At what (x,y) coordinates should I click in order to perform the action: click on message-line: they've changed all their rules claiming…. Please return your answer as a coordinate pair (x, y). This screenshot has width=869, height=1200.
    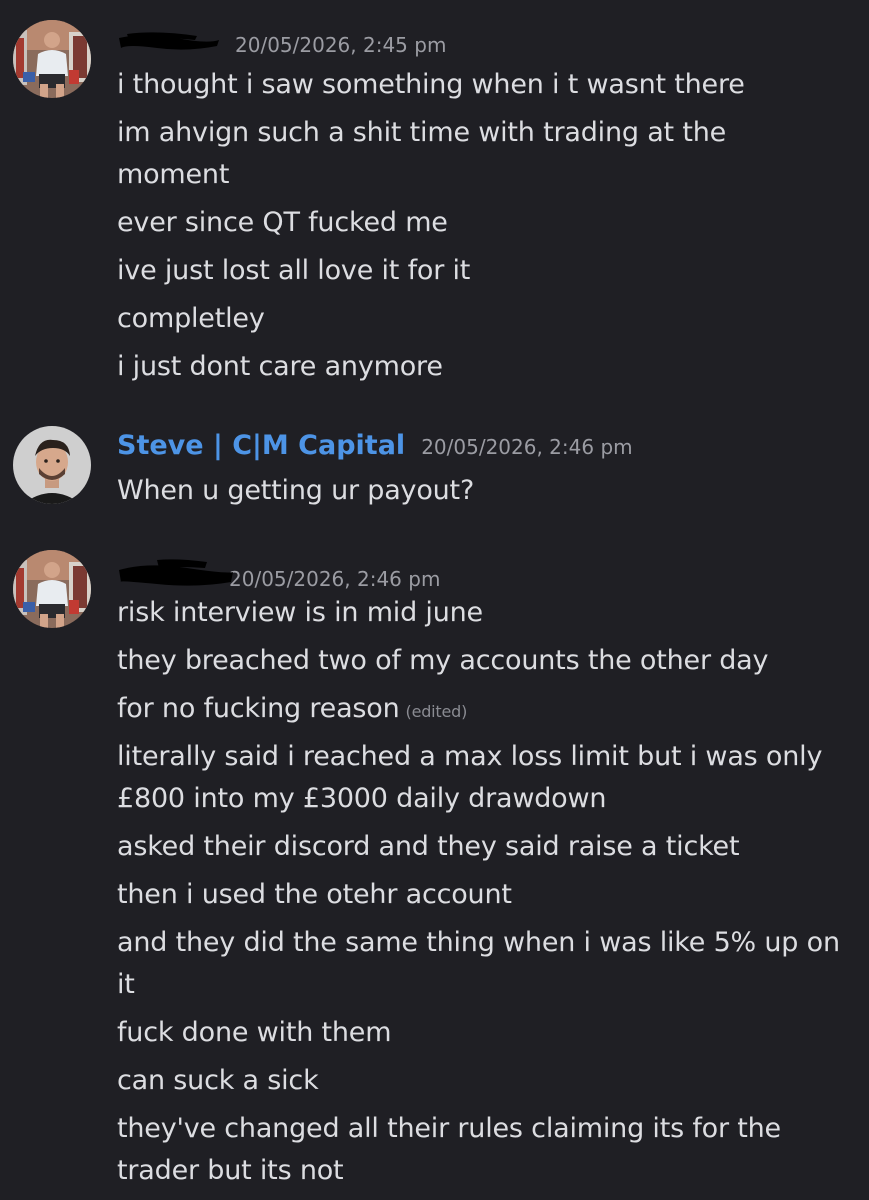
    Looking at the image, I should click on (449, 1149).